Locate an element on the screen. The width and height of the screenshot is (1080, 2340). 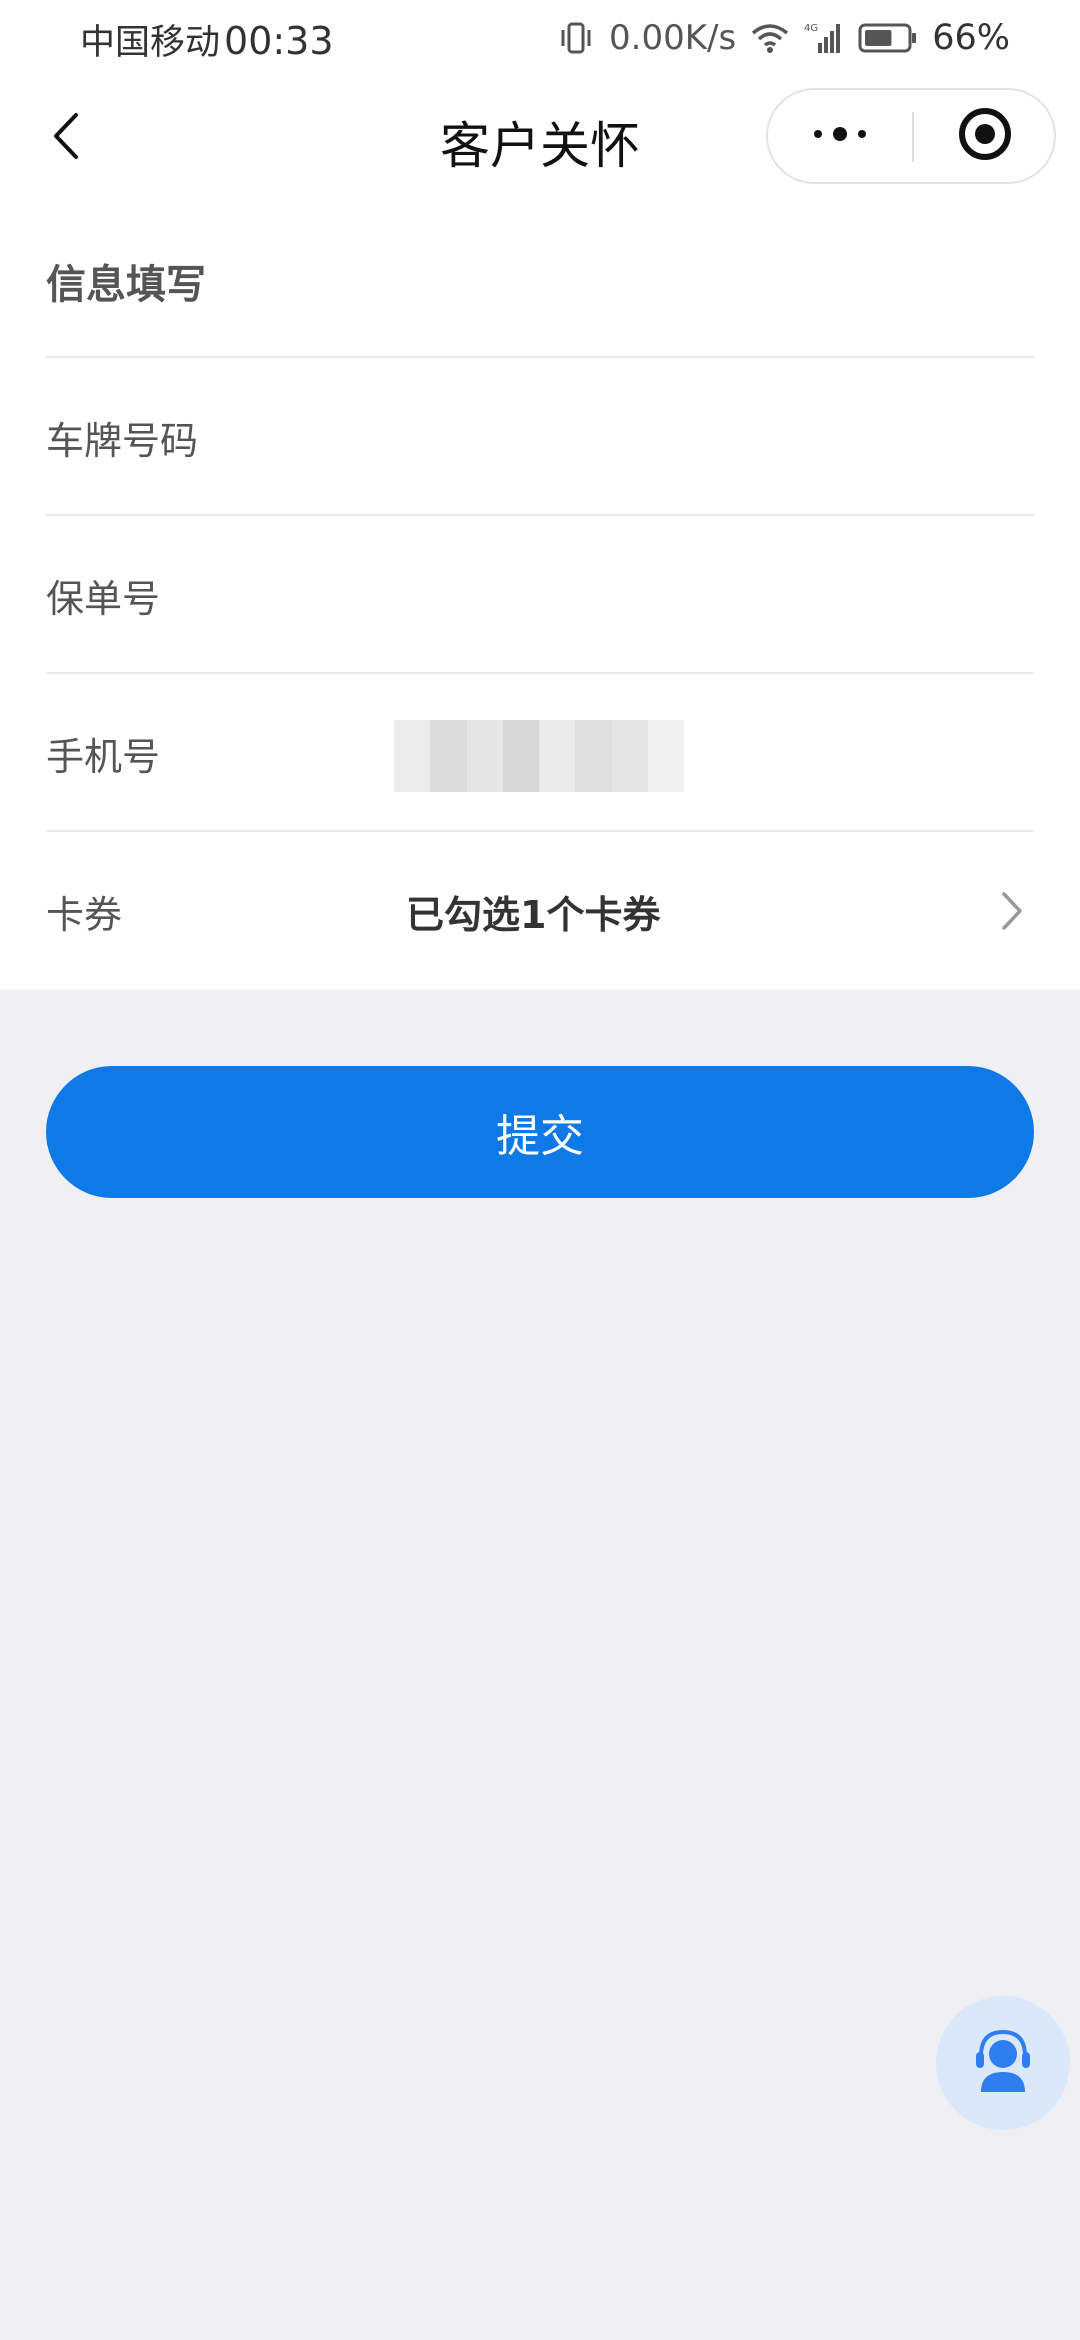
plate-number-row: 车牌号码 is located at coordinates (540, 435).